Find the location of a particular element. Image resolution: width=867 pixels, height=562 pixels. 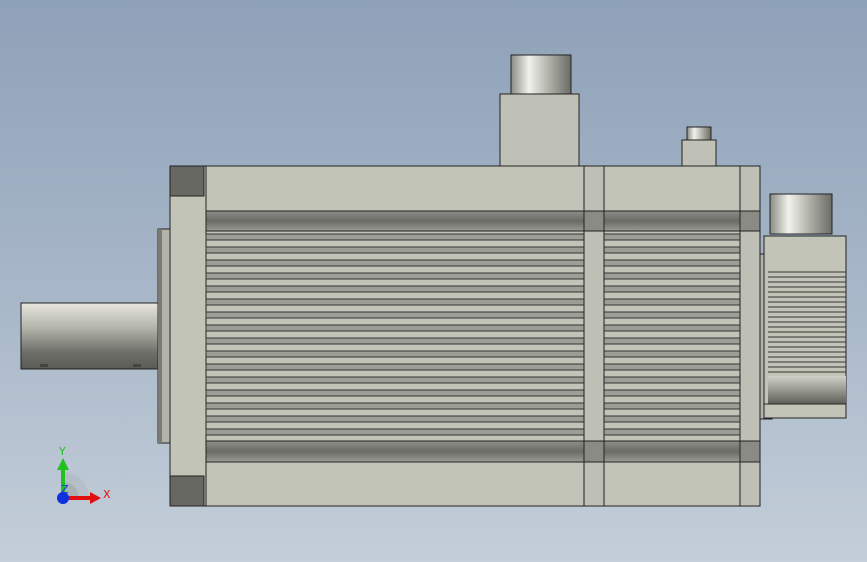

brake-connector is located at coordinates (699, 146).